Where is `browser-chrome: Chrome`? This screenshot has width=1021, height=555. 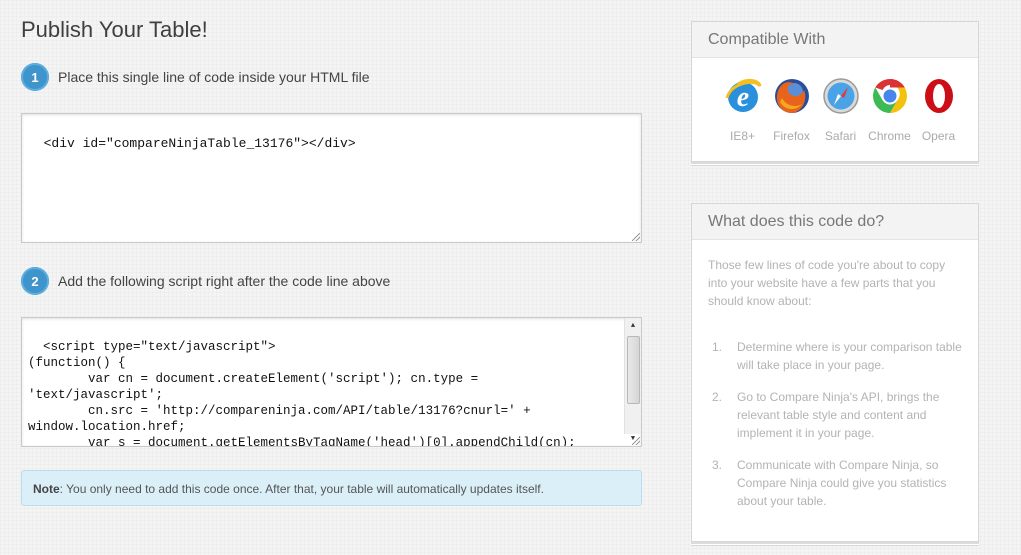 browser-chrome: Chrome is located at coordinates (889, 109).